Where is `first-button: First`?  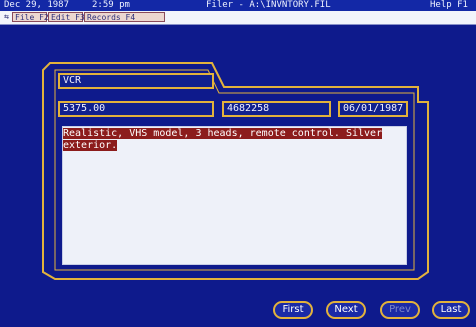 first-button: First is located at coordinates (293, 310).